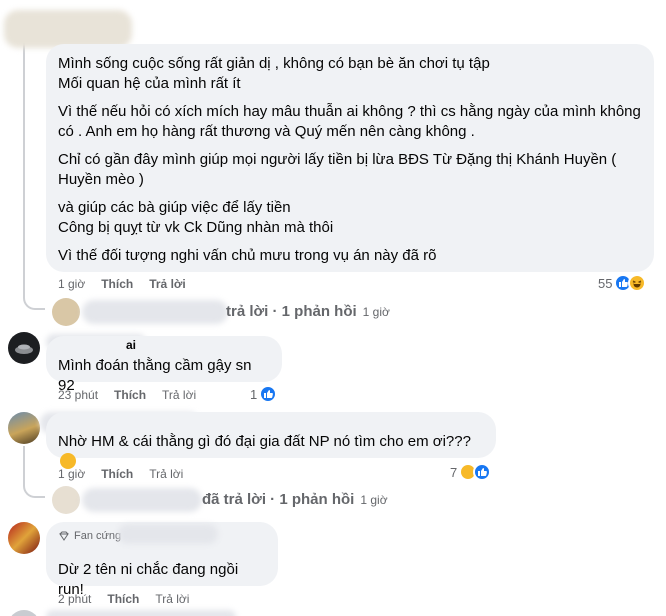 The width and height of the screenshot is (666, 616). I want to click on comment-2-reactions: 1, so click(264, 394).